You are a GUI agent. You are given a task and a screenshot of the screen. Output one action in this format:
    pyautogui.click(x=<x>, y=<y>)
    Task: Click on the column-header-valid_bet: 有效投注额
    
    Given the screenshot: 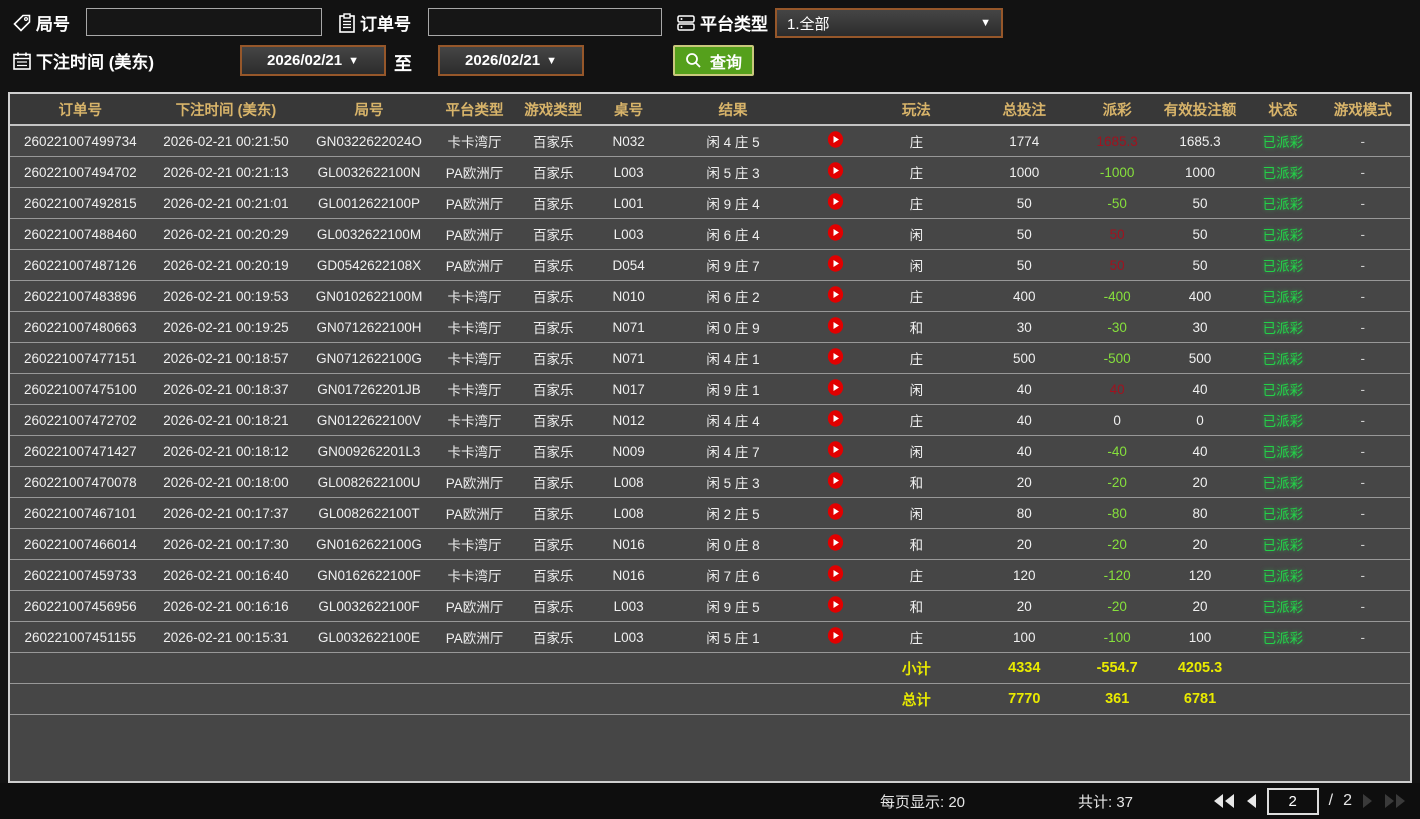 What is the action you would take?
    pyautogui.click(x=1200, y=110)
    